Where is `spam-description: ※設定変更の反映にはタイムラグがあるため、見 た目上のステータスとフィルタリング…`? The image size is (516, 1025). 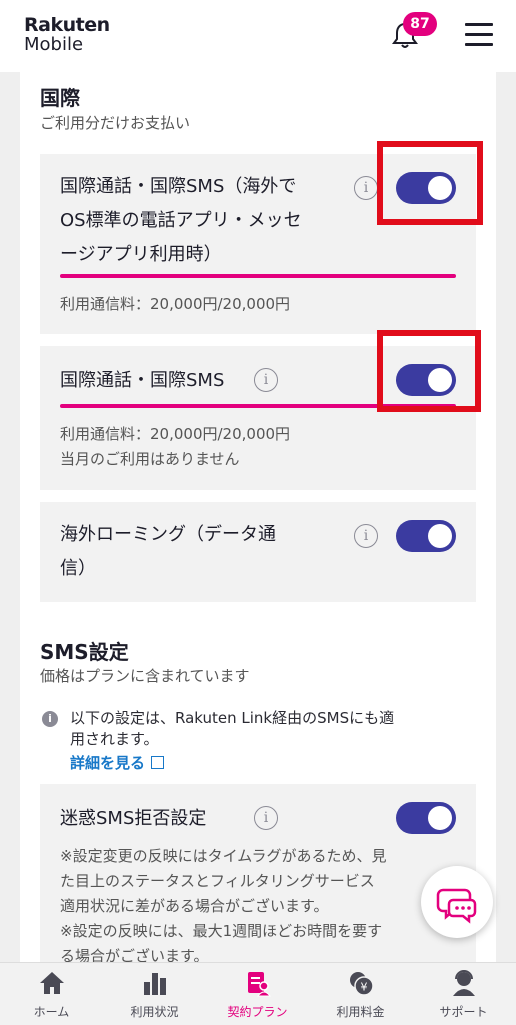
spam-description: ※設定変更の反映にはタイムラグがあるため、見 た目上のステータスとフィルタリング… is located at coordinates (223, 904).